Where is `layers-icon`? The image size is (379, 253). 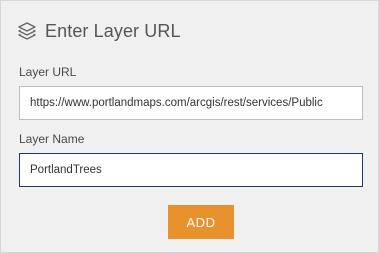
layers-icon is located at coordinates (27, 31).